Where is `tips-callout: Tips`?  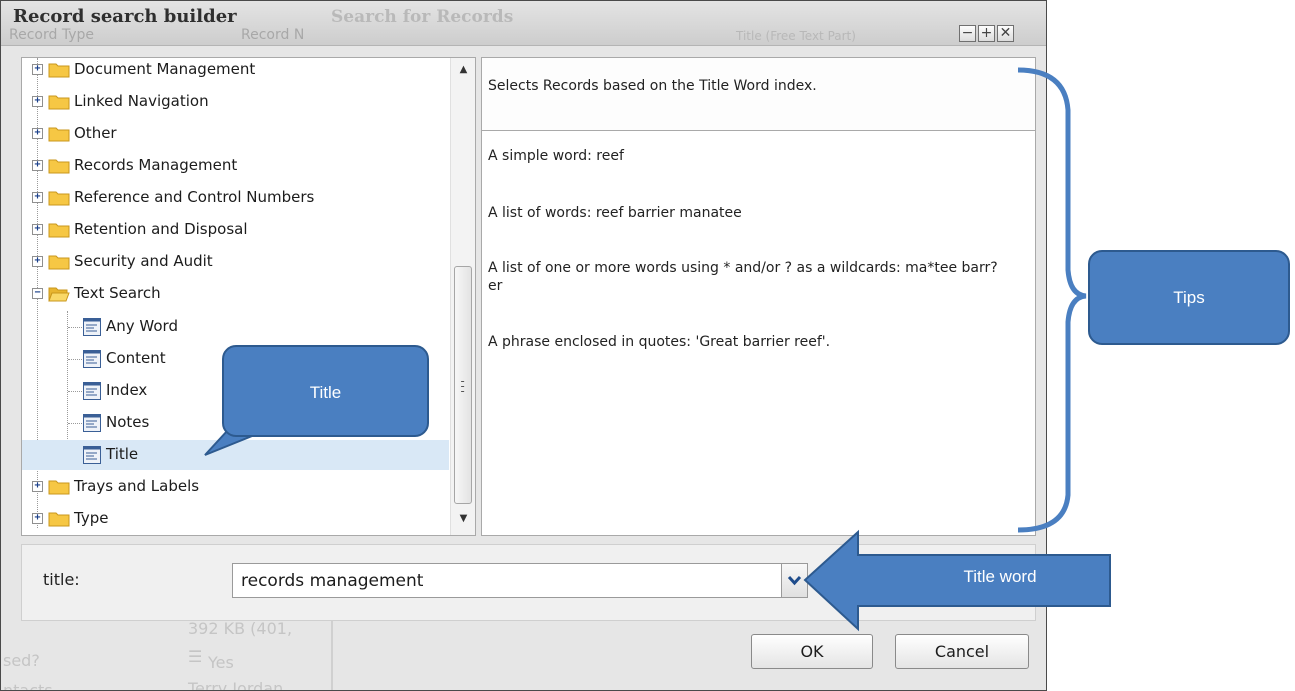 tips-callout: Tips is located at coordinates (1189, 297).